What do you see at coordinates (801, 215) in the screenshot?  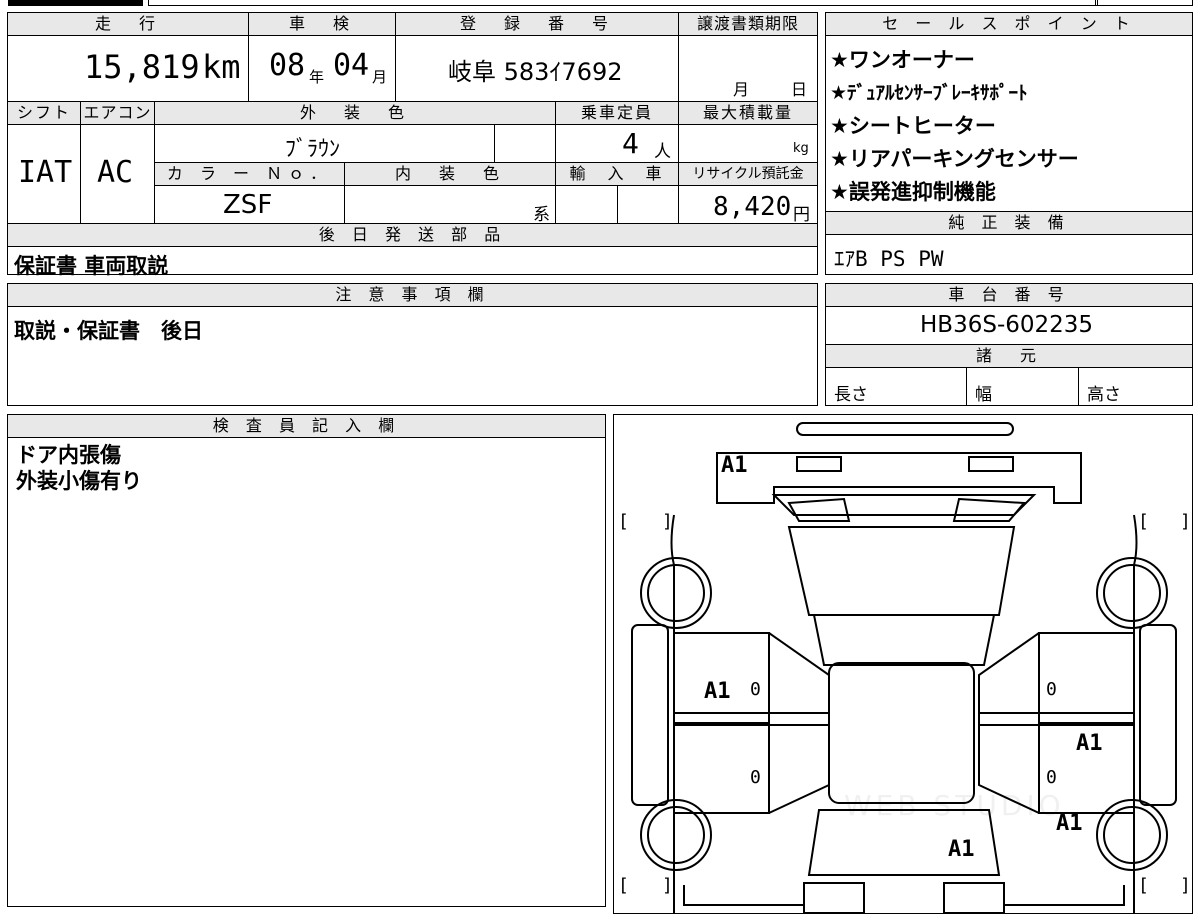 I see `recycle-fee-unit: 円` at bounding box center [801, 215].